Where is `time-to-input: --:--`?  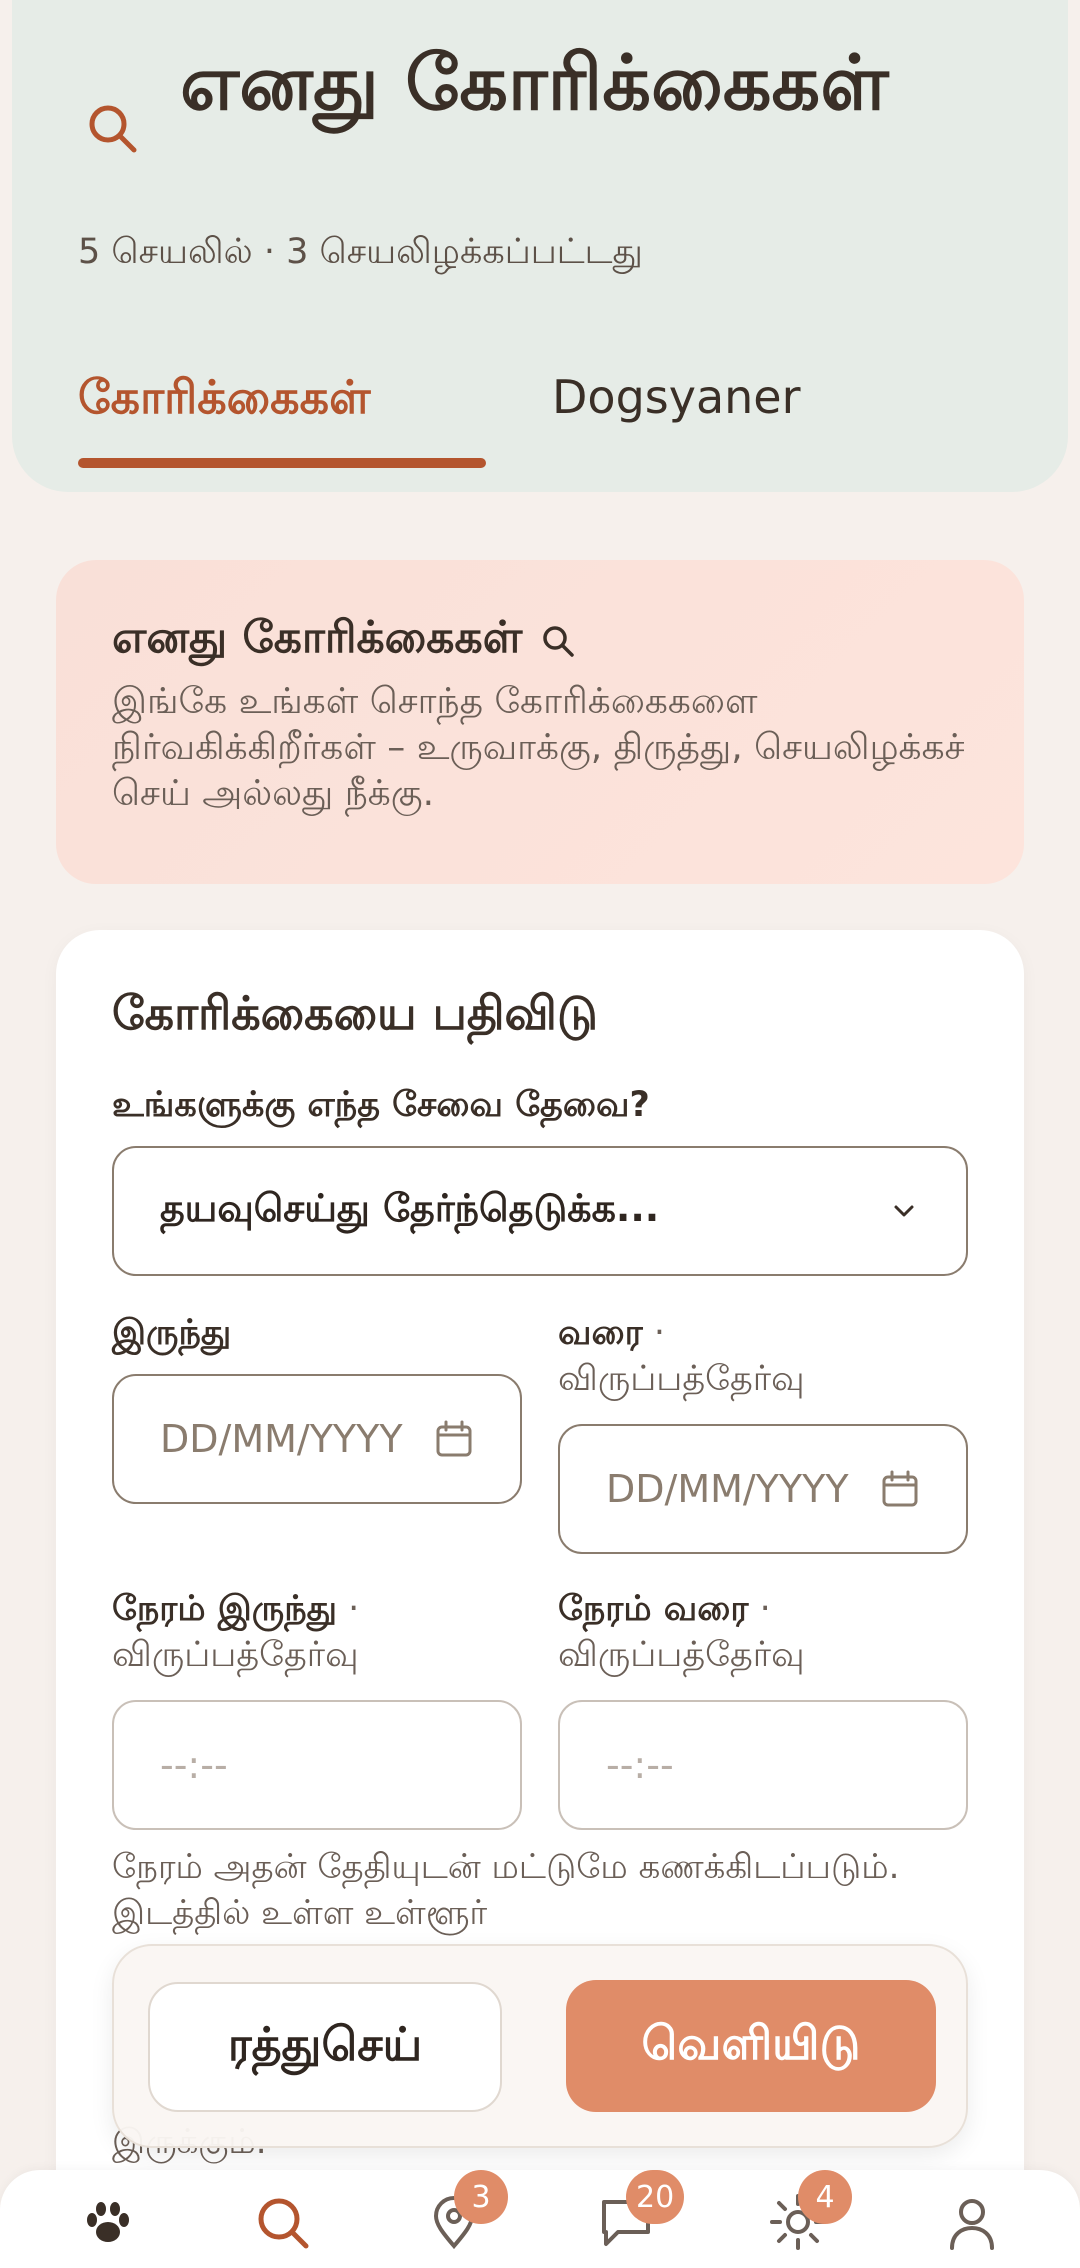 time-to-input: --:-- is located at coordinates (763, 1765).